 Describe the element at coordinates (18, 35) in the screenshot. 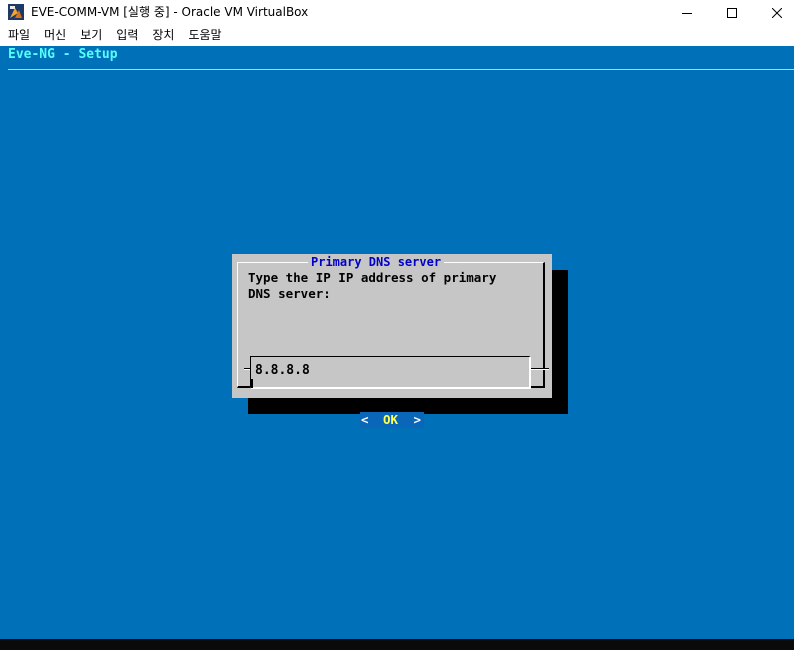

I see `menu-file: 파일` at that location.